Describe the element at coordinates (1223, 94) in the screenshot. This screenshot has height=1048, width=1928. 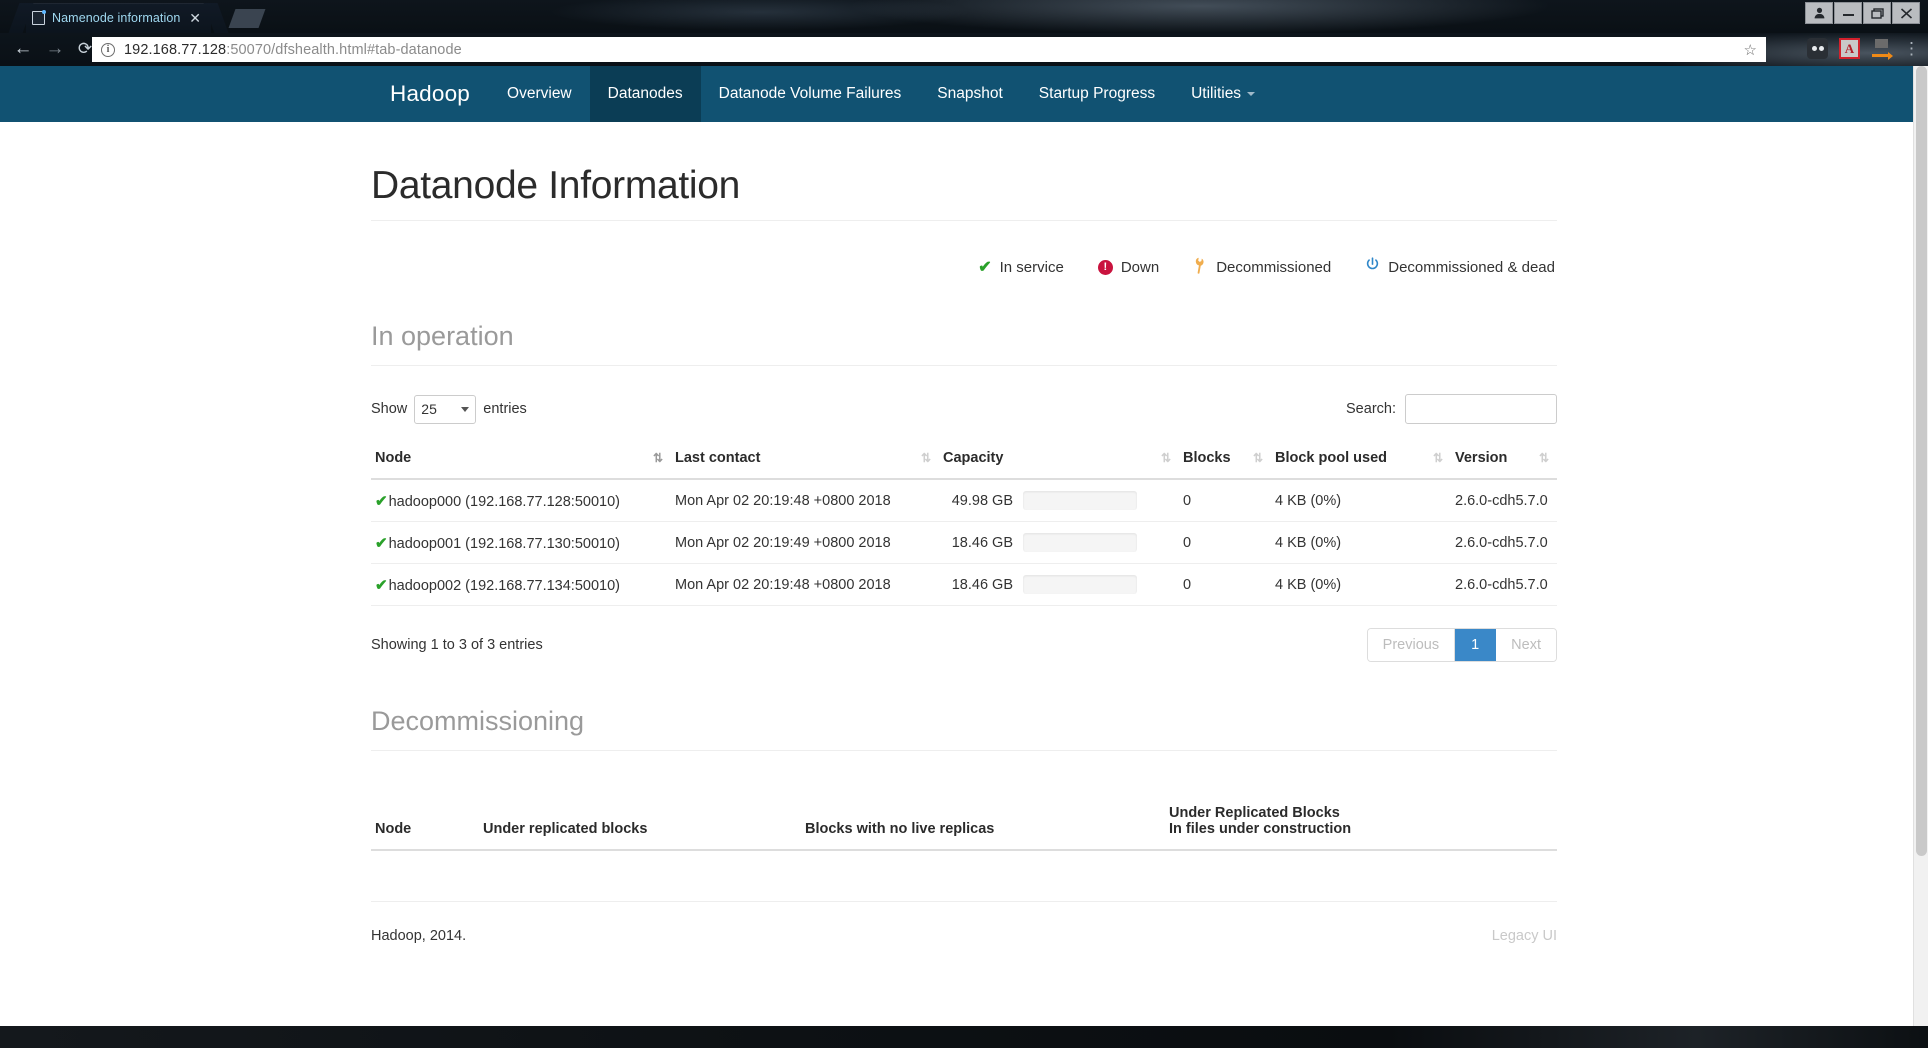
I see `nav-item-utilities: Utilities` at that location.